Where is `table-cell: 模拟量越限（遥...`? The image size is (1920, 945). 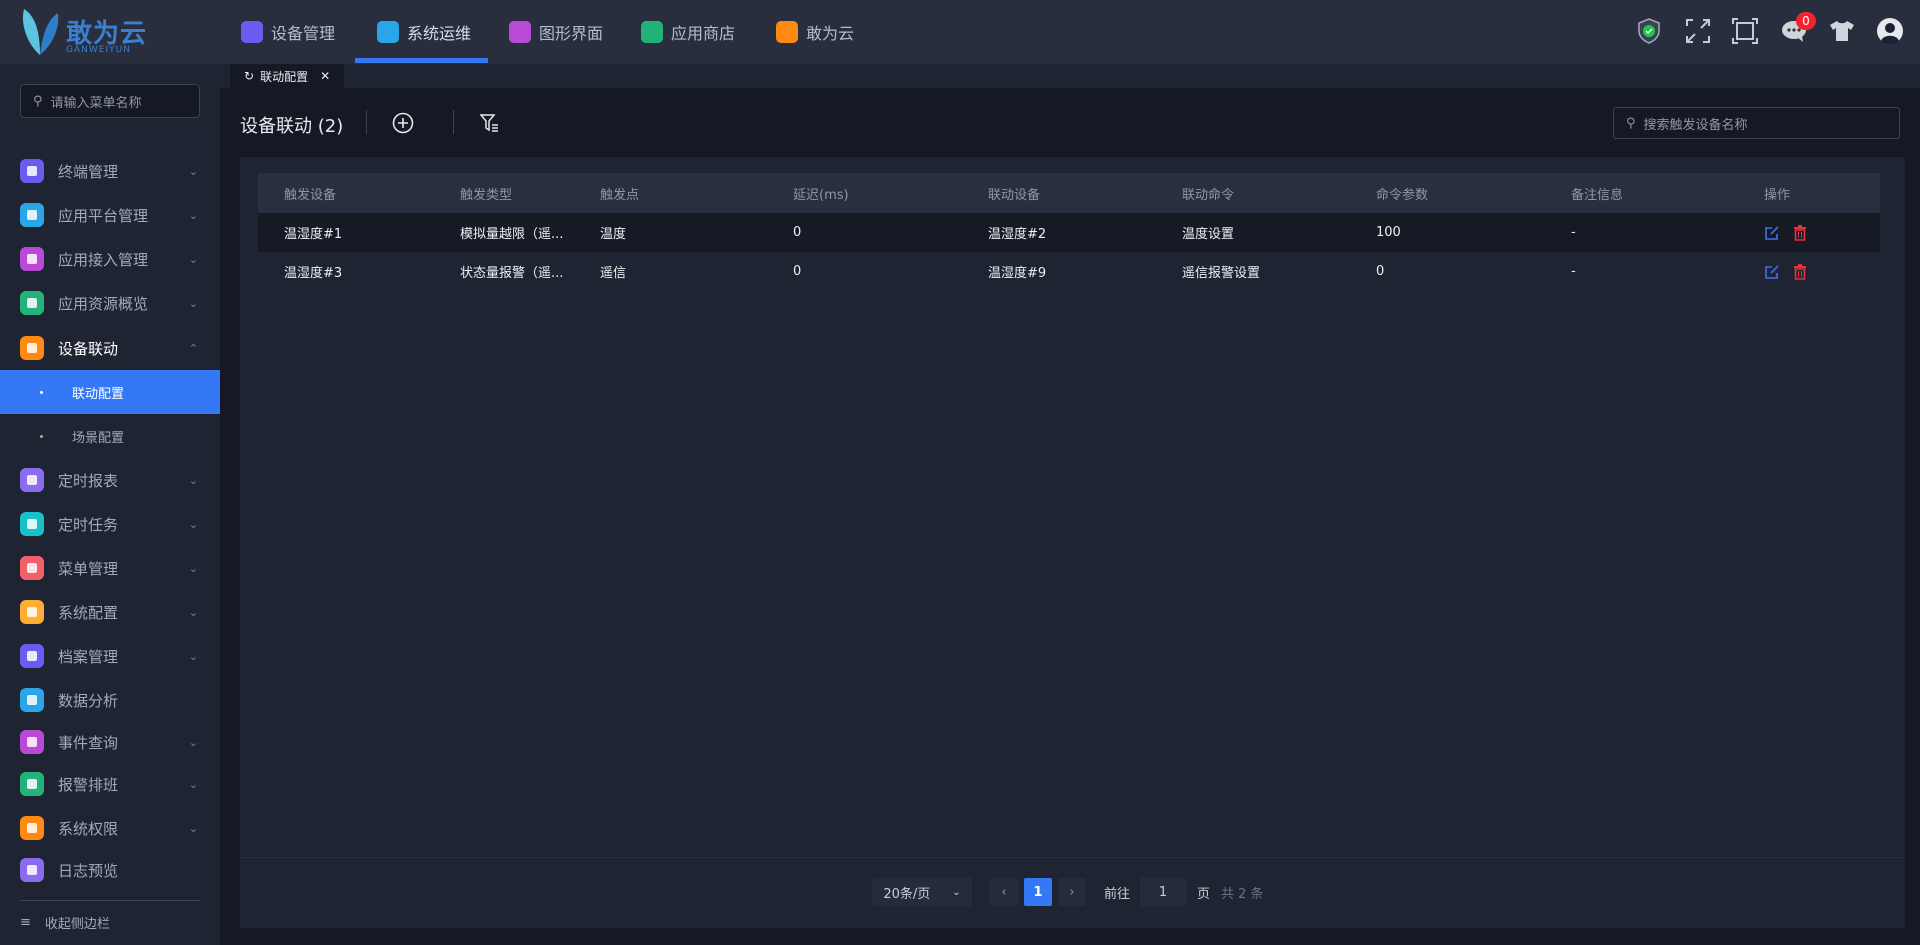
table-cell: 模拟量越限（遥... is located at coordinates (512, 234).